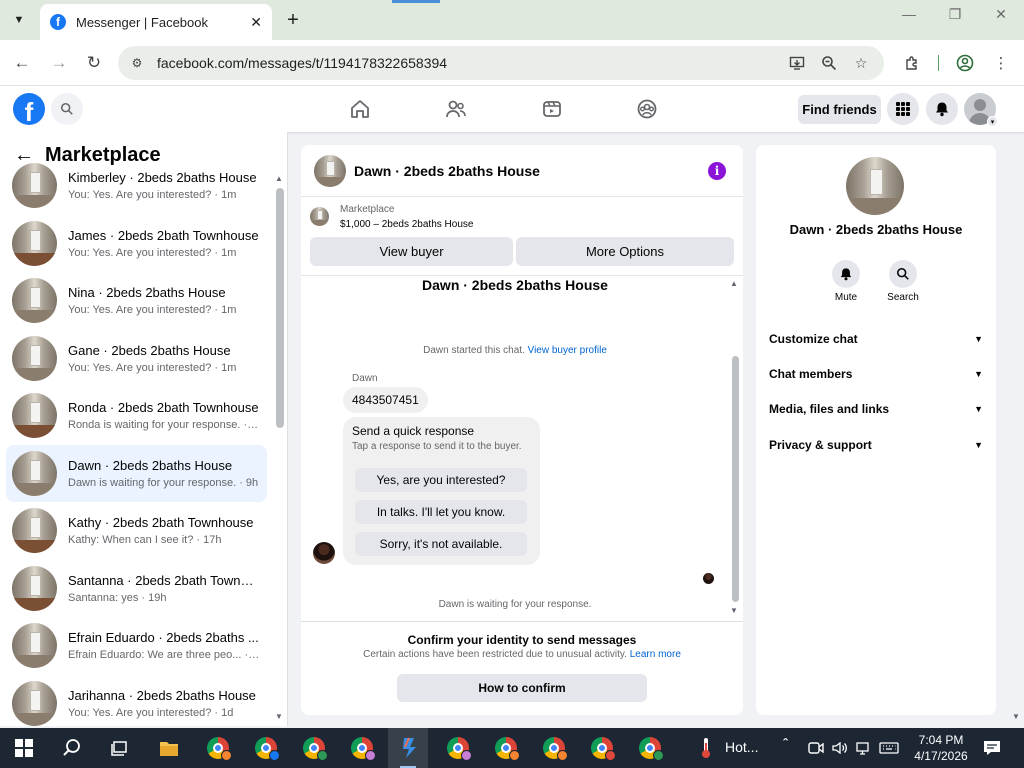 The height and width of the screenshot is (768, 1024). I want to click on home-icon, so click(360, 109).